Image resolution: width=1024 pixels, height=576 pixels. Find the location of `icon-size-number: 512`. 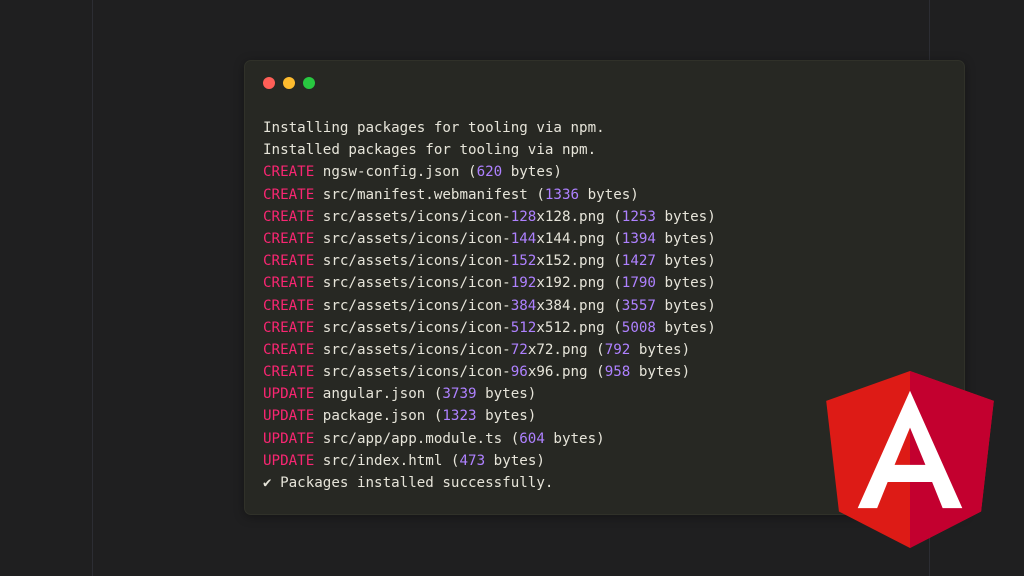

icon-size-number: 512 is located at coordinates (523, 327).